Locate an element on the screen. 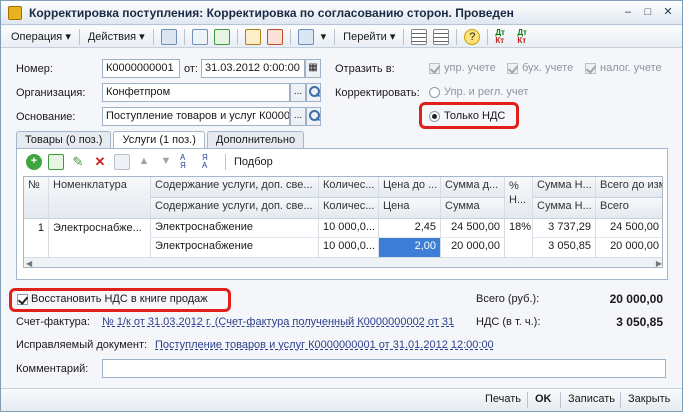 Image resolution: width=683 pixels, height=412 pixels. reflect-nal-checkbox is located at coordinates (590, 68).